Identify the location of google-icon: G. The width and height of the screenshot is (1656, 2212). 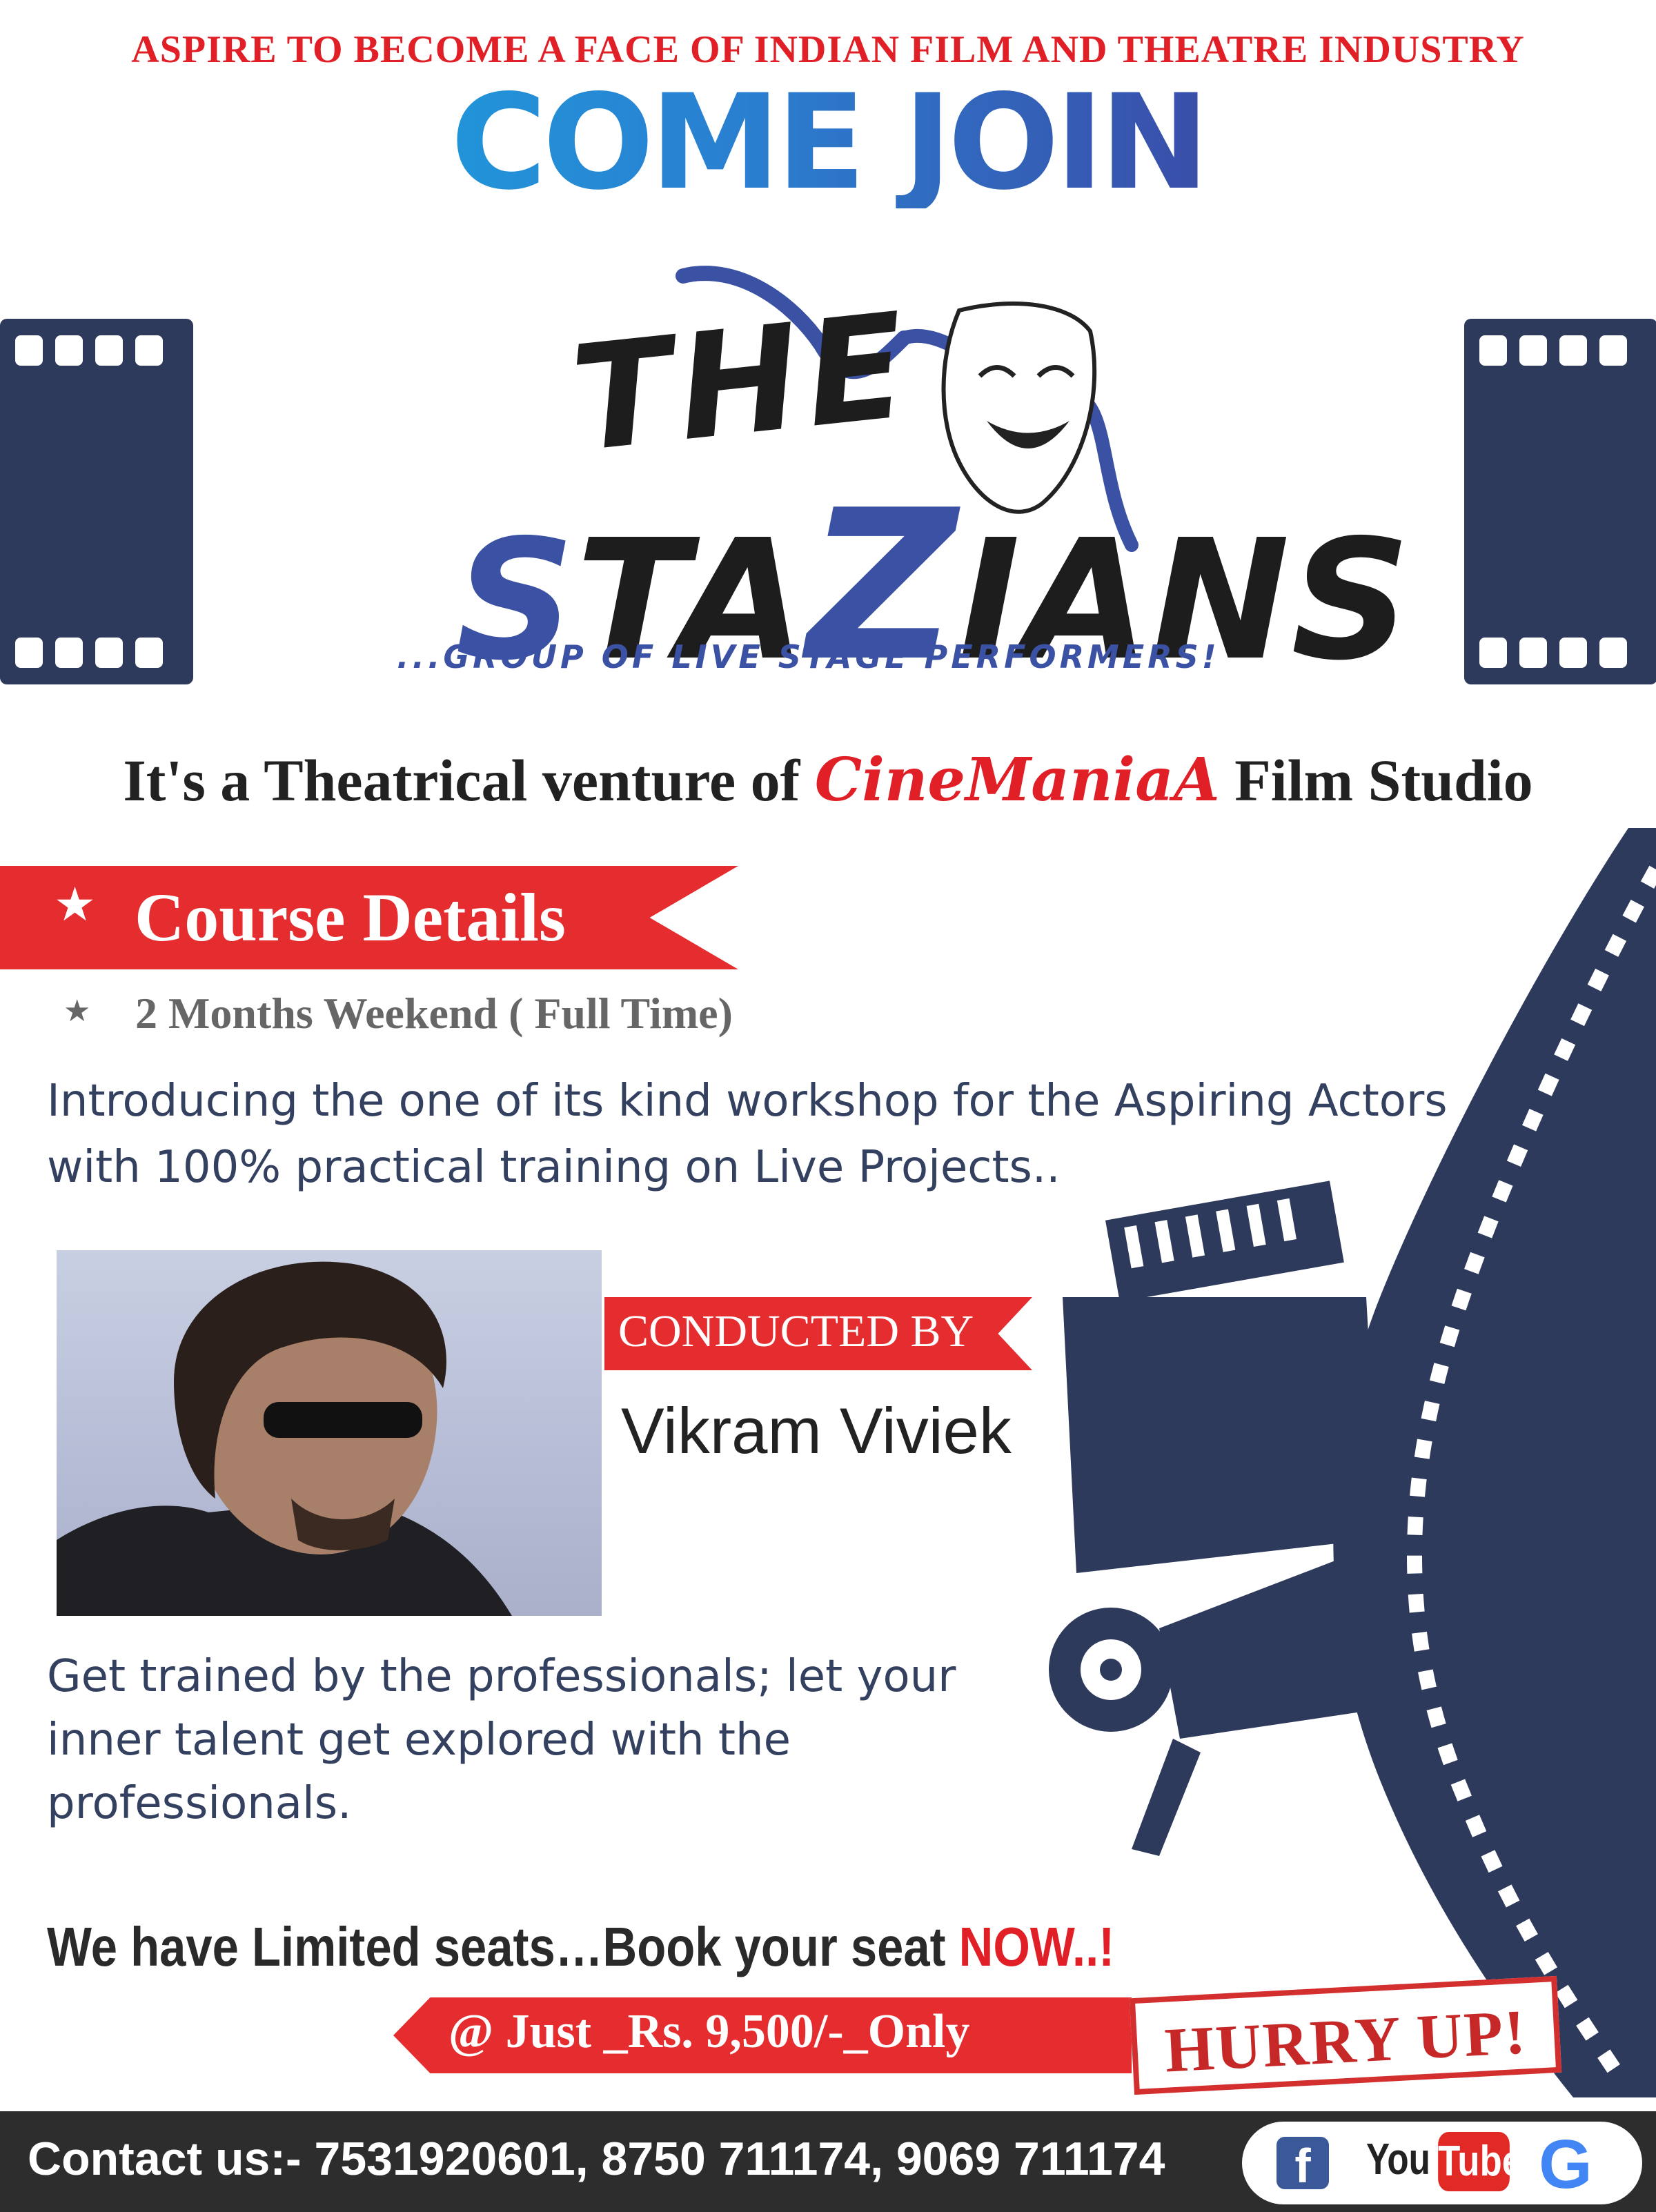
(1566, 2164).